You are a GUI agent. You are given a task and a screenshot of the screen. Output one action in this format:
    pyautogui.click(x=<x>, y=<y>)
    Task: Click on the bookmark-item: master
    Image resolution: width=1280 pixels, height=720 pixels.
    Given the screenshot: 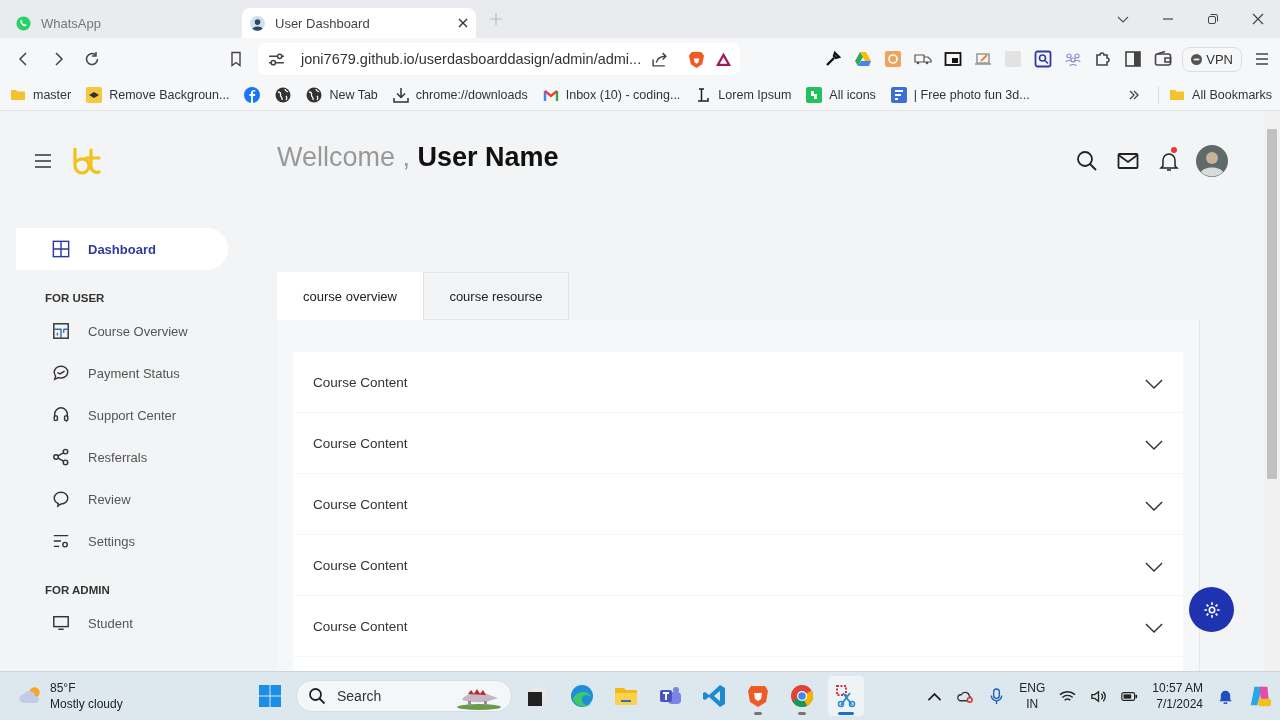 What is the action you would take?
    pyautogui.click(x=41, y=95)
    